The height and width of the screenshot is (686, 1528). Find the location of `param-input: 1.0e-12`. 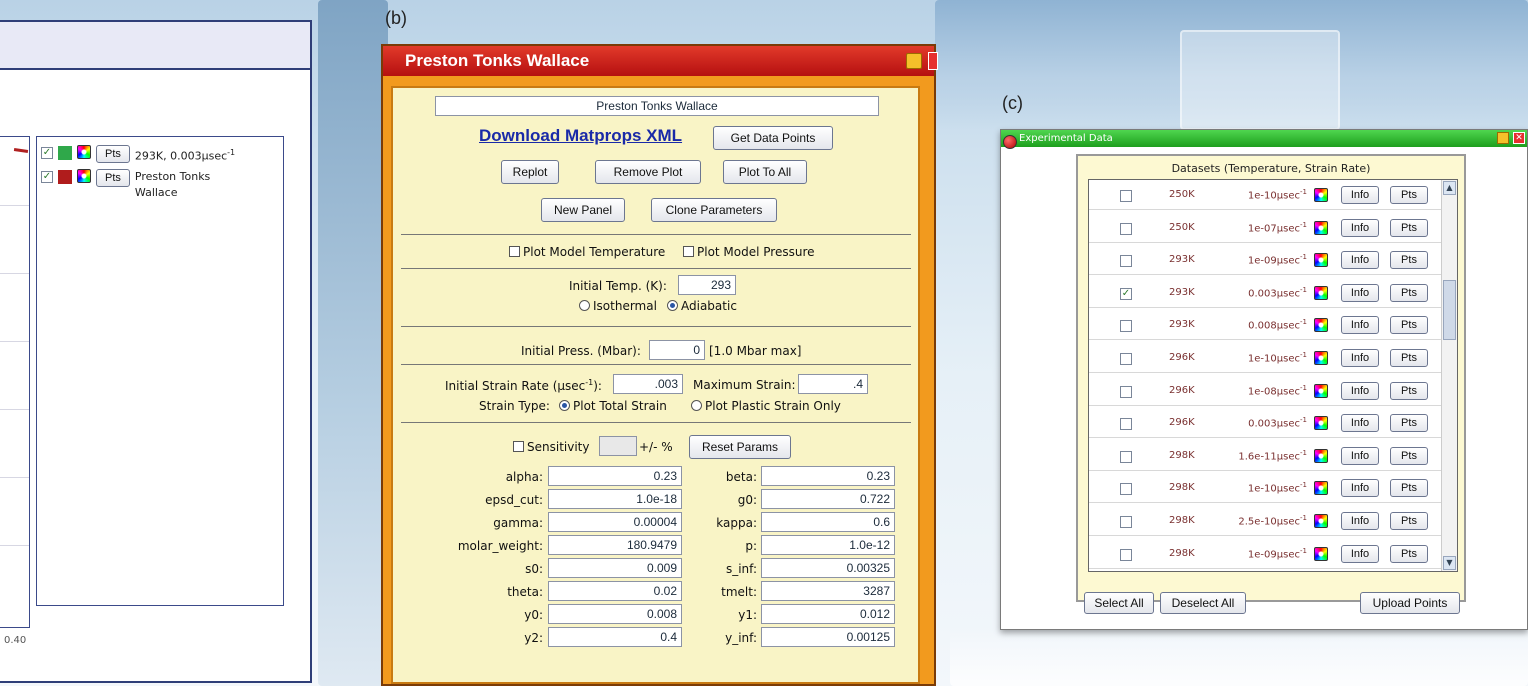

param-input: 1.0e-12 is located at coordinates (828, 545).